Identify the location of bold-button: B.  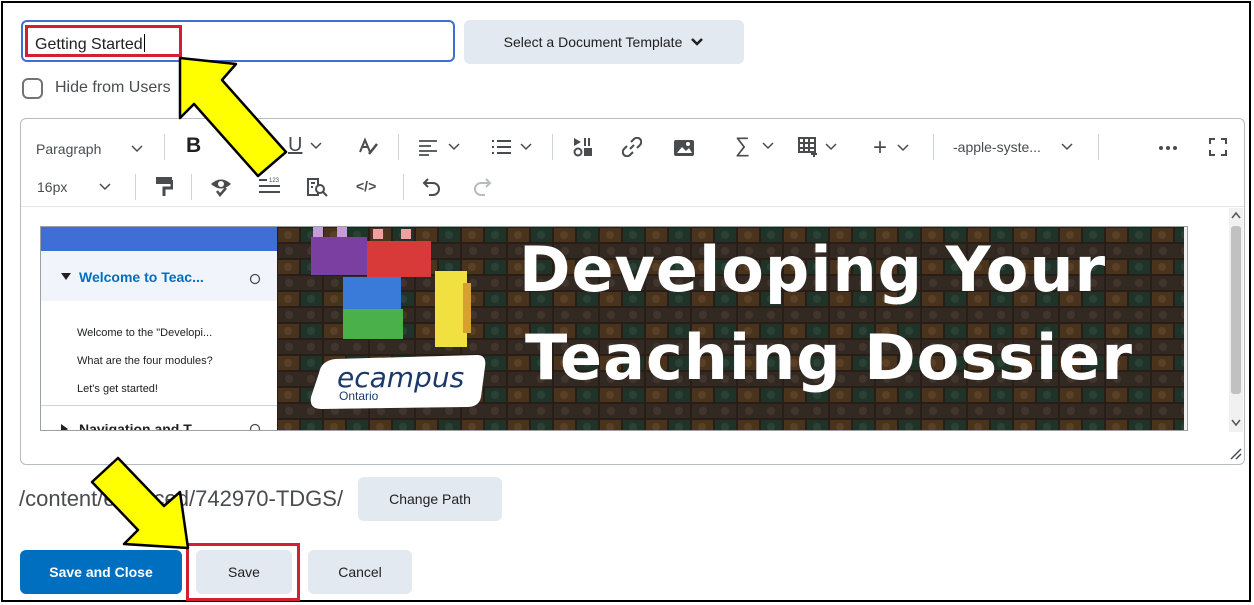
(193, 146).